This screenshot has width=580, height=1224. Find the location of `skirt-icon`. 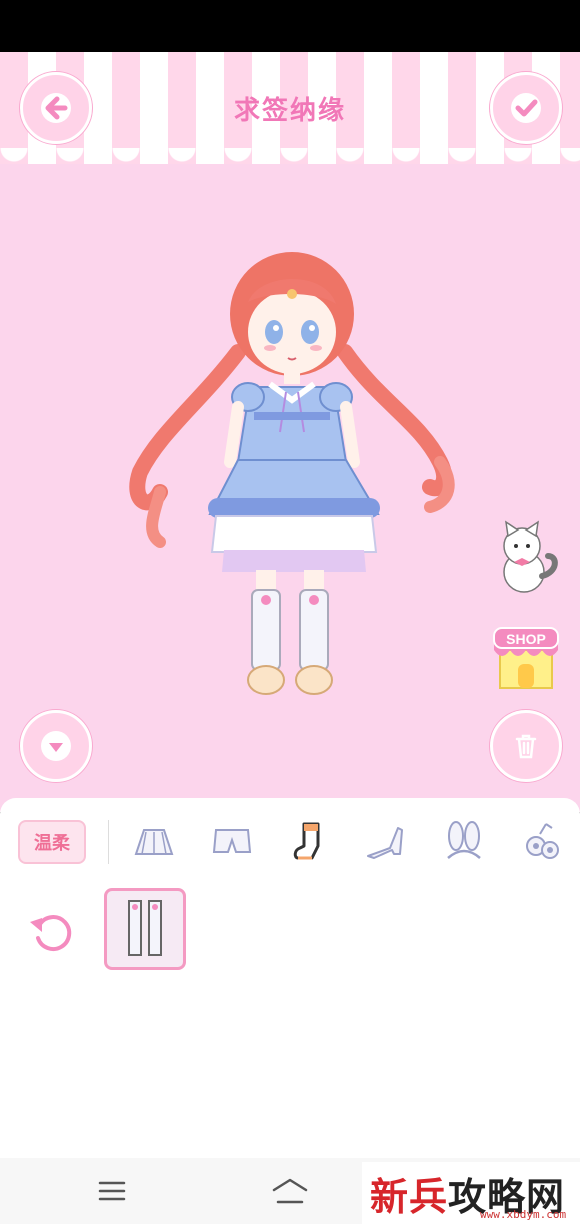

skirt-icon is located at coordinates (154, 842).